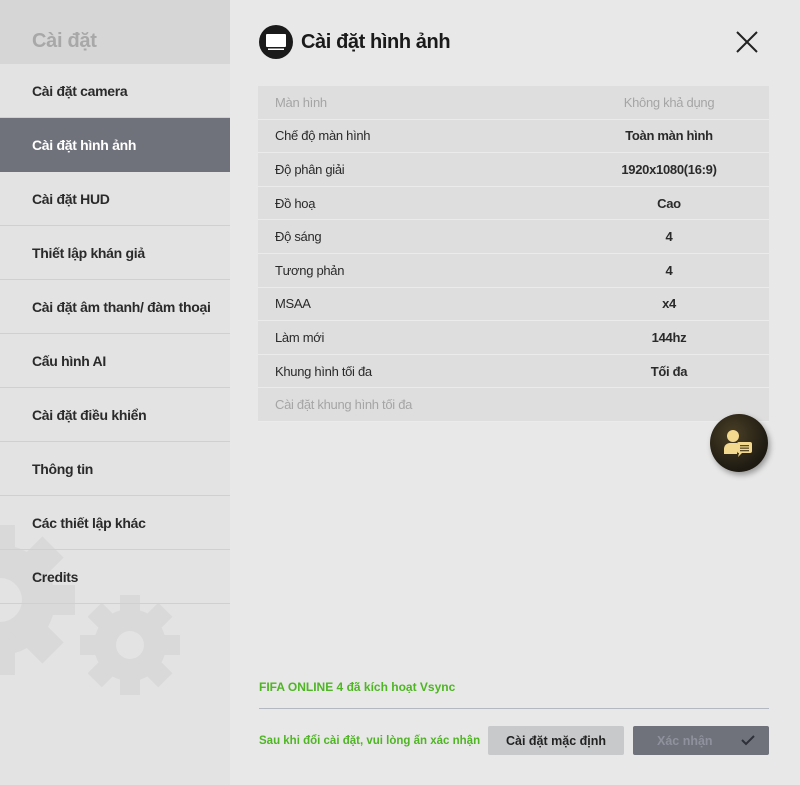 This screenshot has width=800, height=785. Describe the element at coordinates (344, 405) in the screenshot. I see `setting-label: Cài đặt khung hình tối đa` at that location.